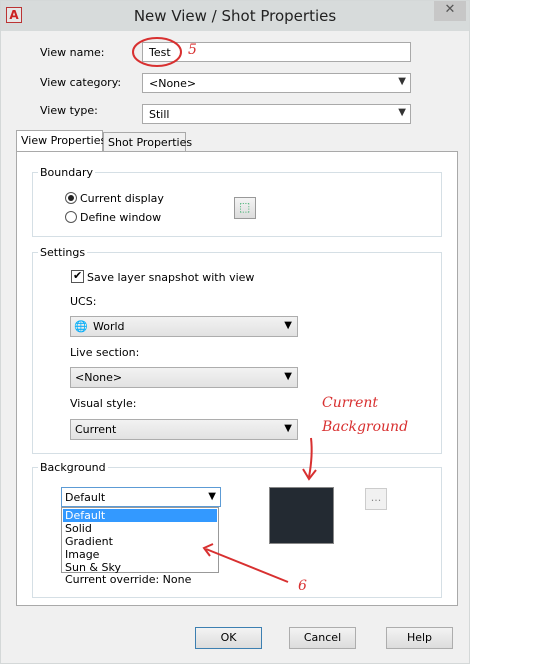 The image size is (543, 664). Describe the element at coordinates (302, 586) in the screenshot. I see `annotation-step-6: 6` at that location.